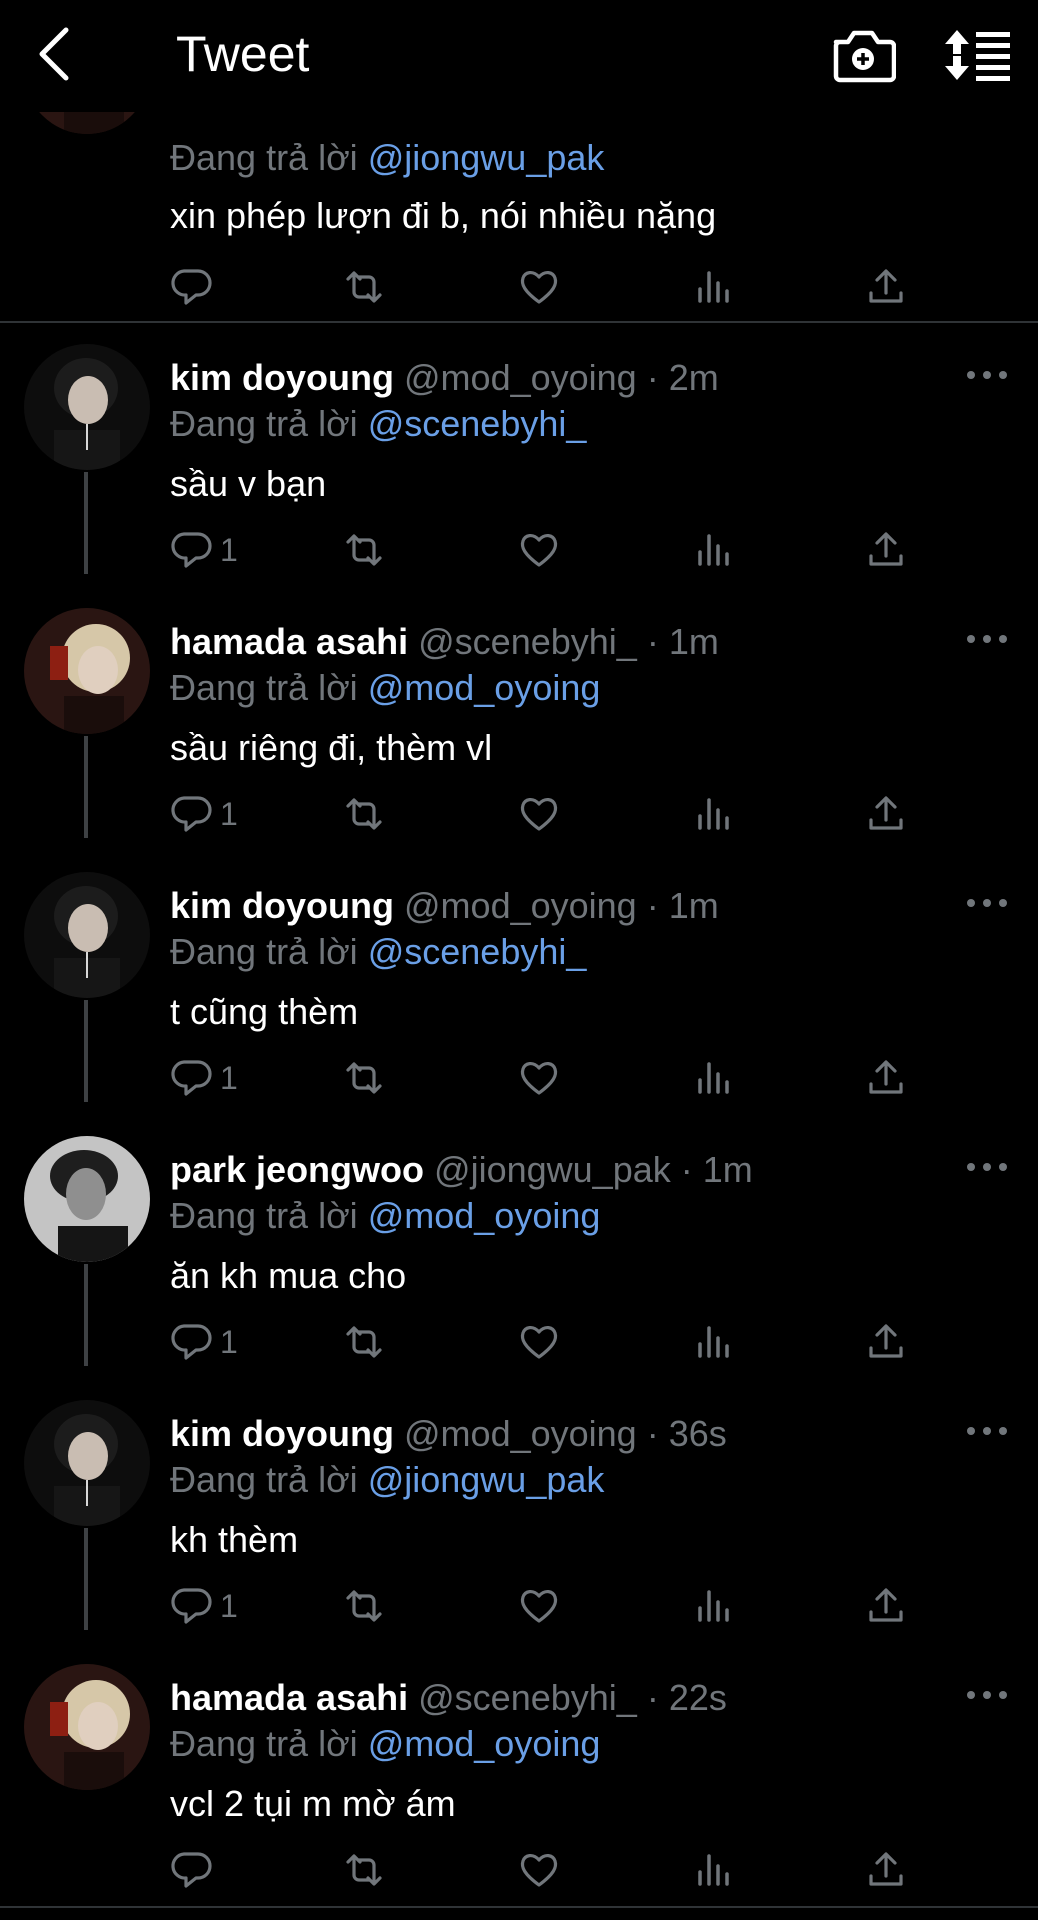 The image size is (1038, 1920). I want to click on back-button, so click(60, 54).